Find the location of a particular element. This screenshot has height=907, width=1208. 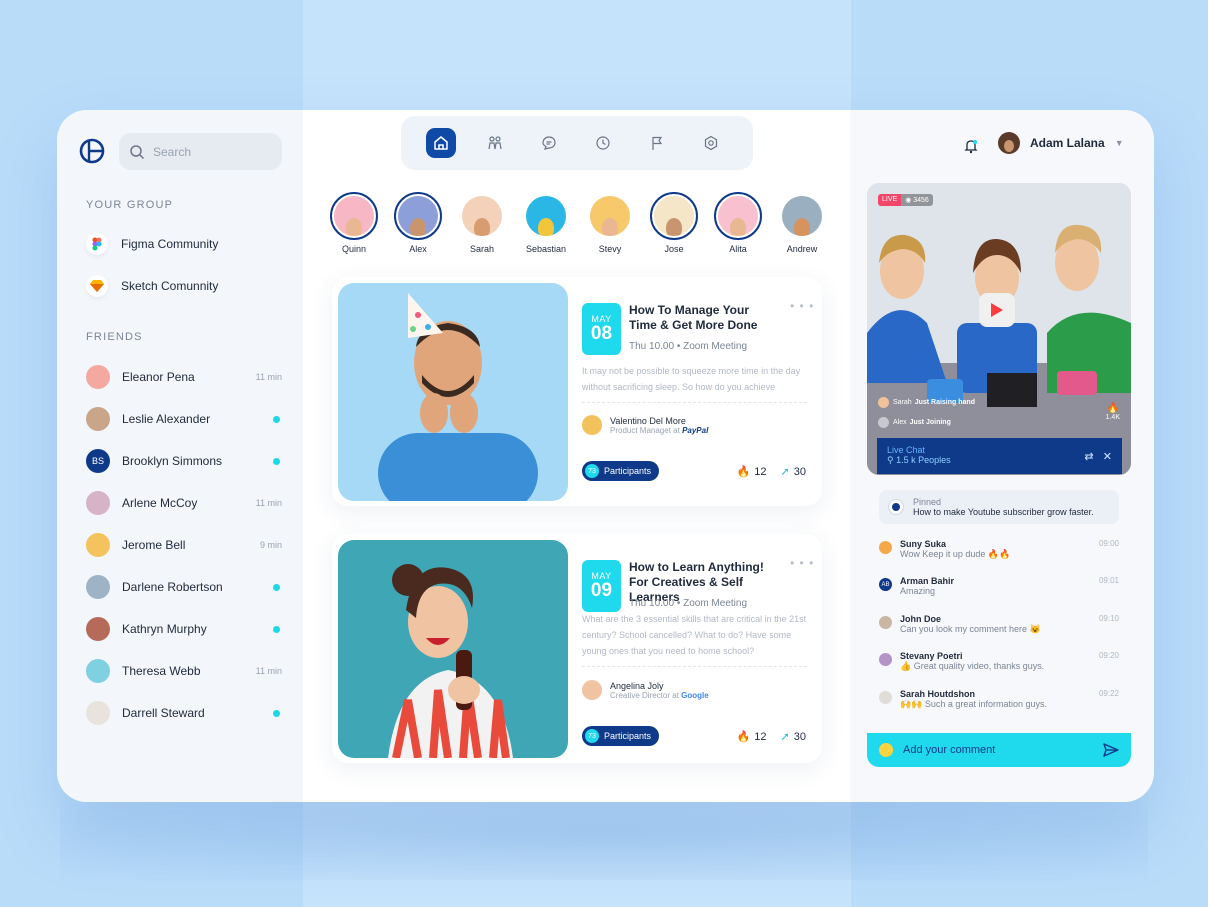

friend-item: BS Brooklyn Simmons is located at coordinates (184, 461).